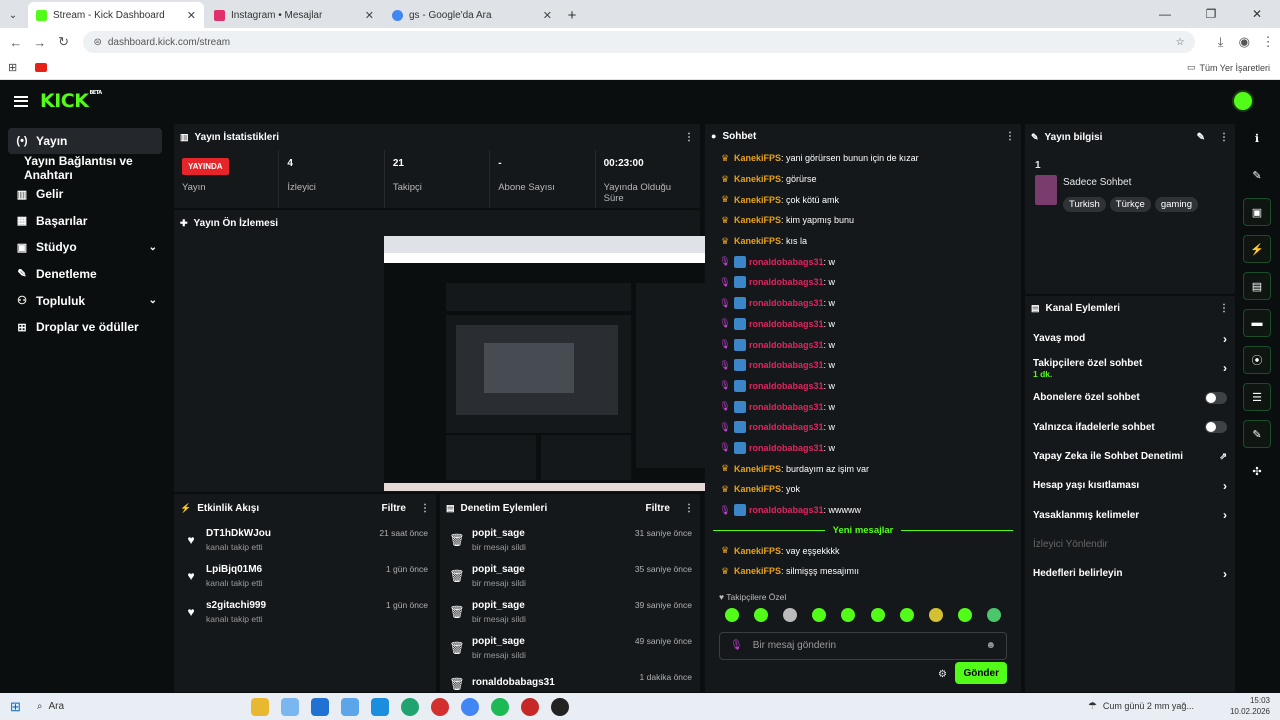  I want to click on broadcast-icon: ⦿, so click(1257, 360).